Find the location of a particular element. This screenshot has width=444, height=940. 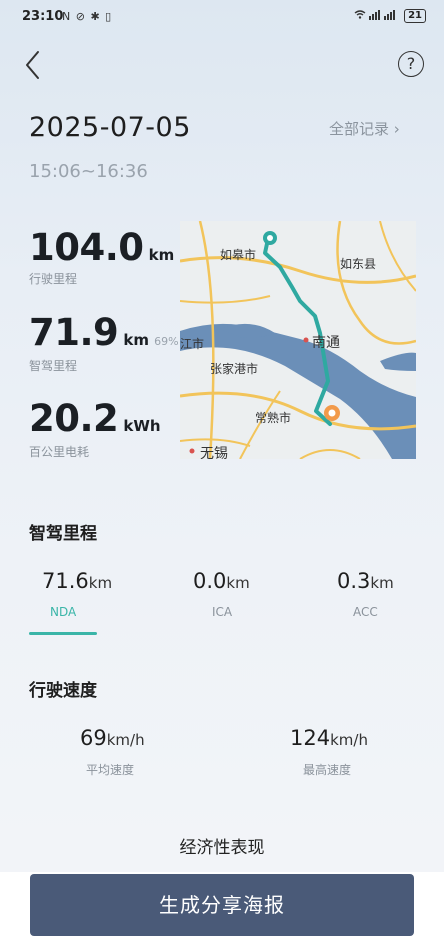

battery-indicator: 21 is located at coordinates (415, 16).